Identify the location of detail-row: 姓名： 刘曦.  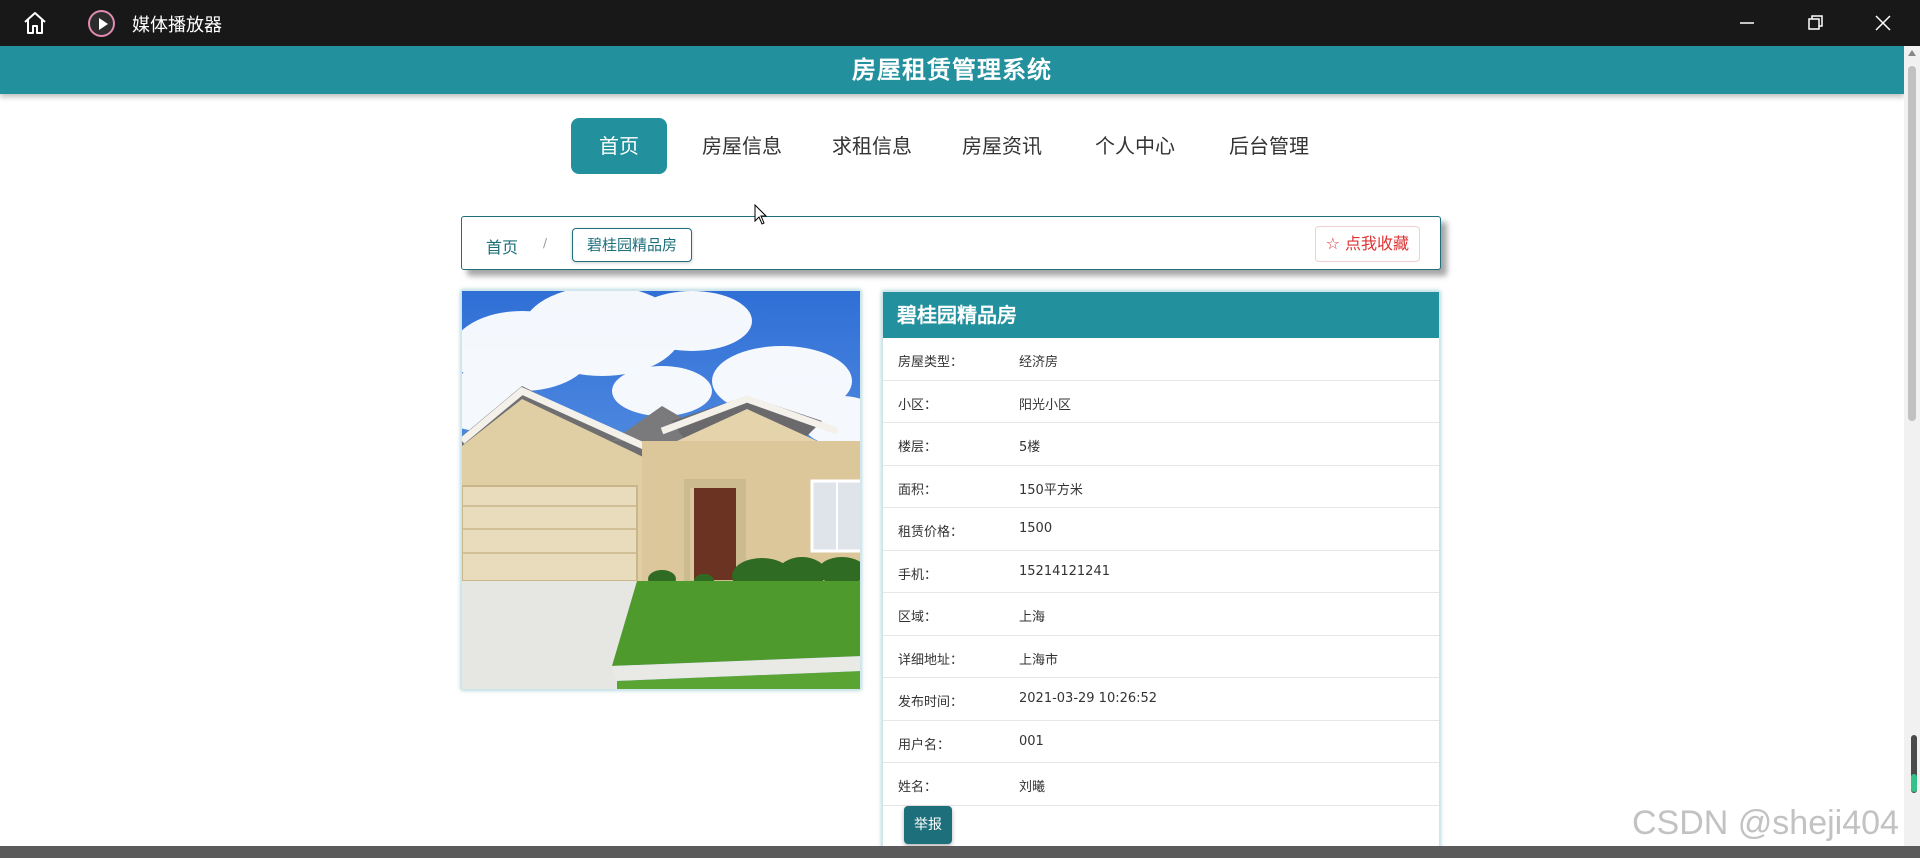
(1161, 784).